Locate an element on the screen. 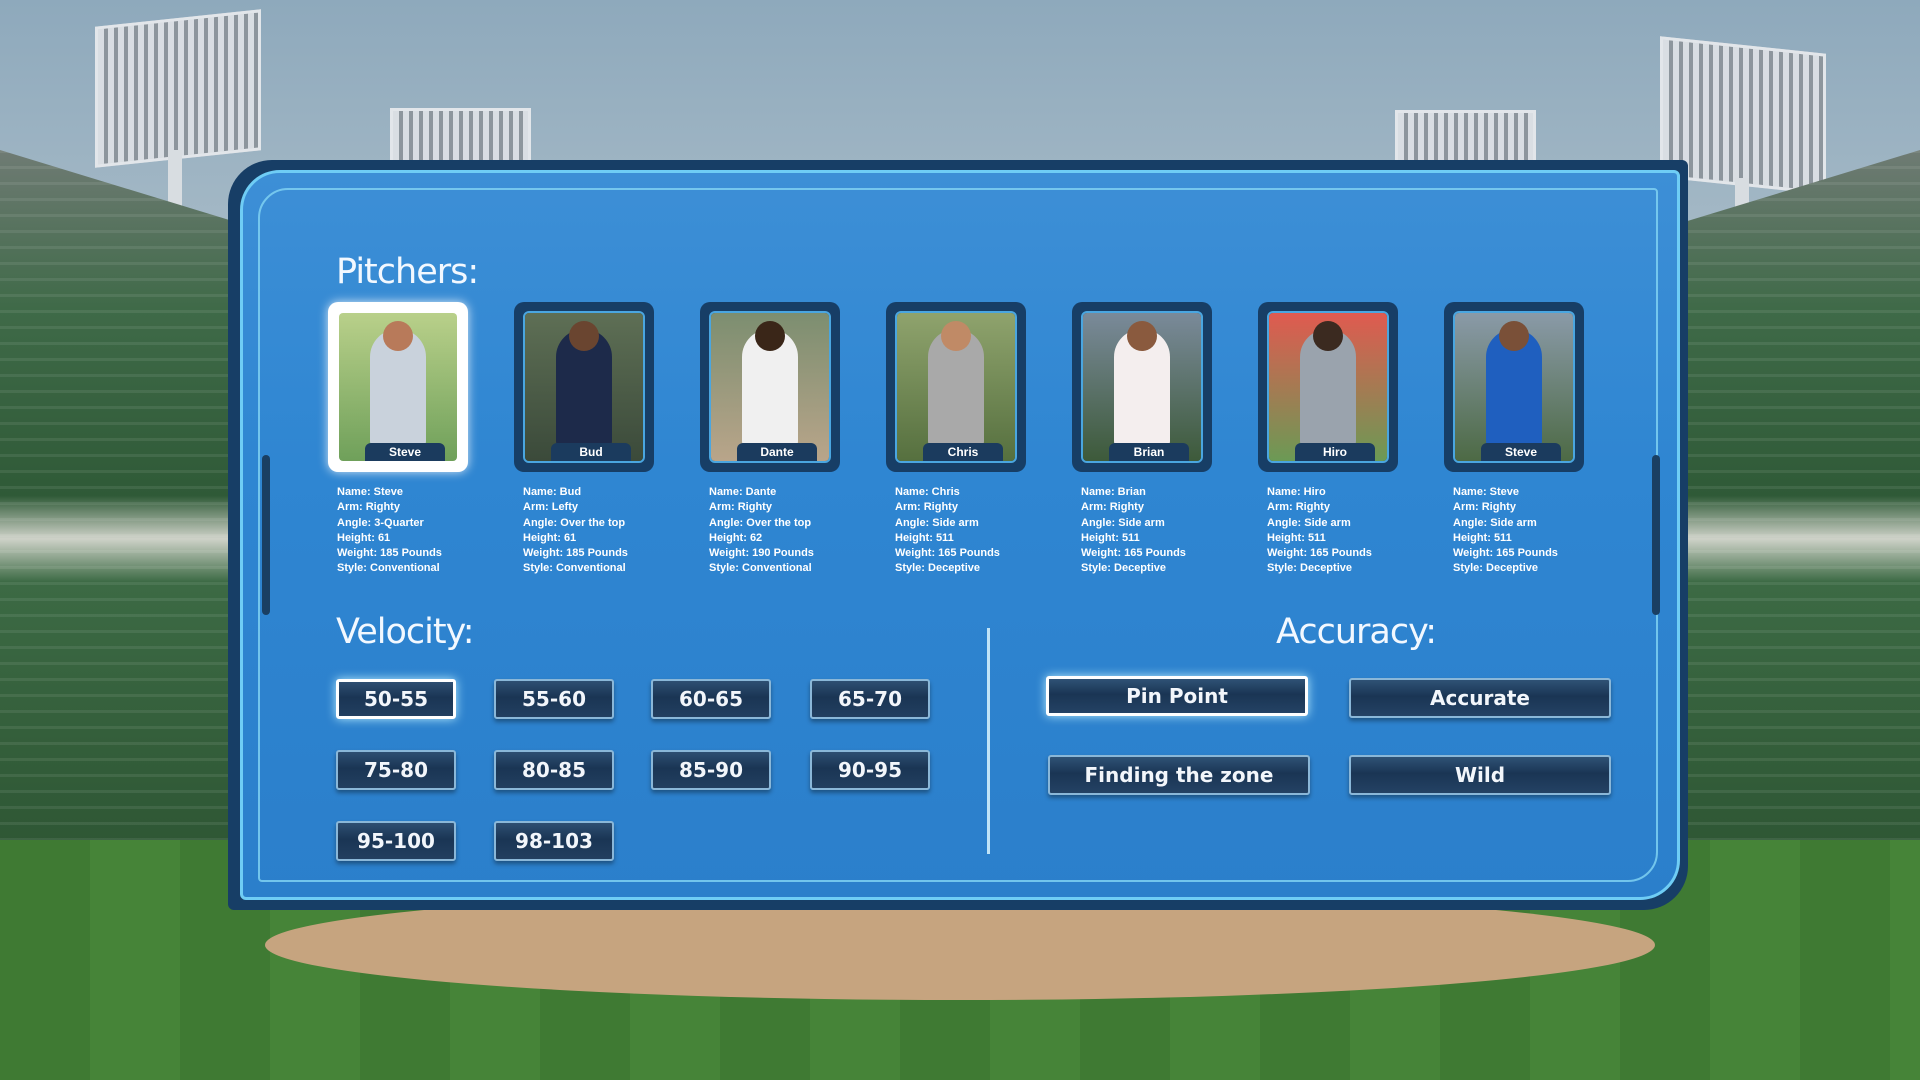 The image size is (1920, 1080). pitcher-name: Name: Bud is located at coordinates (552, 492).